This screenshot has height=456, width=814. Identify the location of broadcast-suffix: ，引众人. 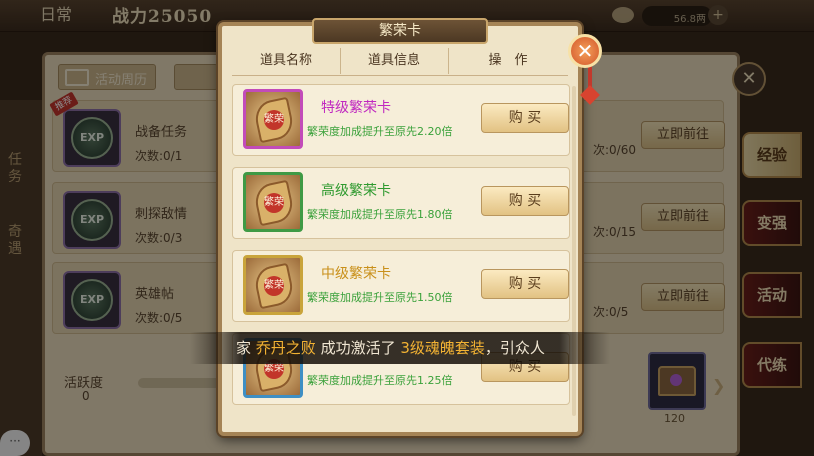
(514, 348).